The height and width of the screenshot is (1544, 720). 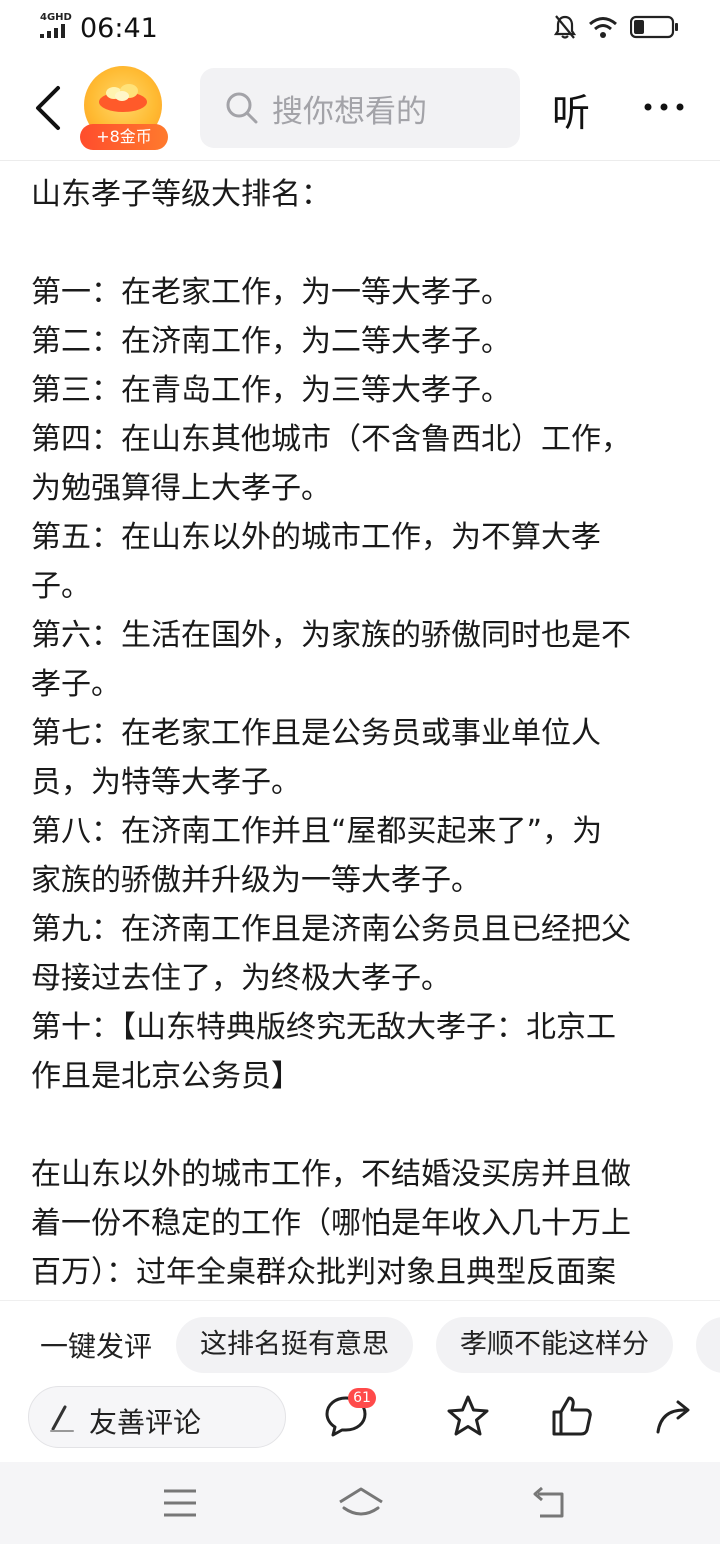 I want to click on coin-reward-badge: +8金币, so click(x=124, y=108).